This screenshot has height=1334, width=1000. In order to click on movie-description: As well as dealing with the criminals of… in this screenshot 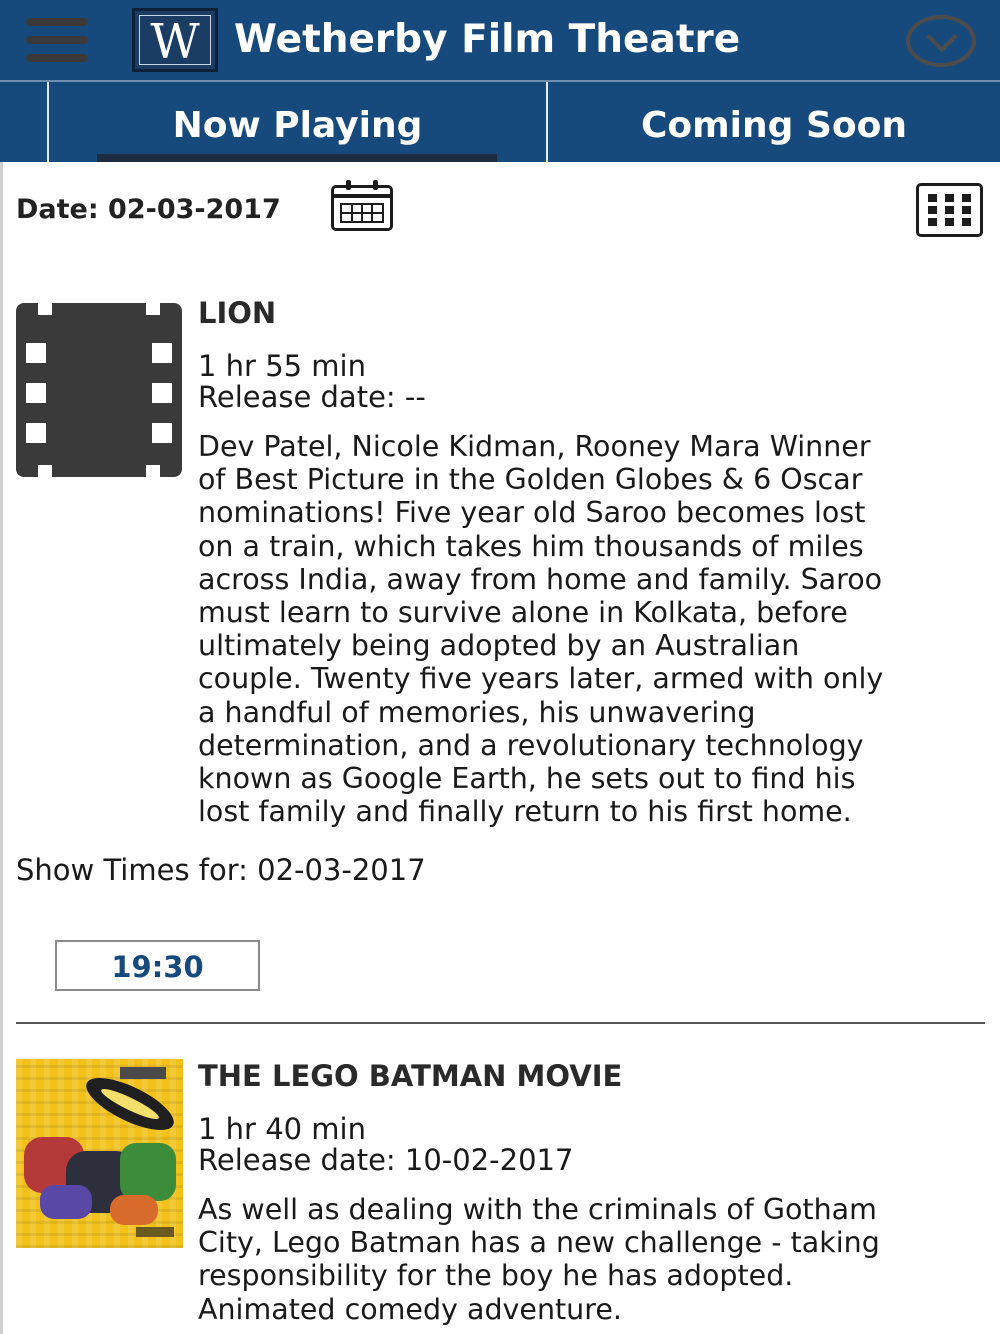, I will do `click(598, 1259)`.